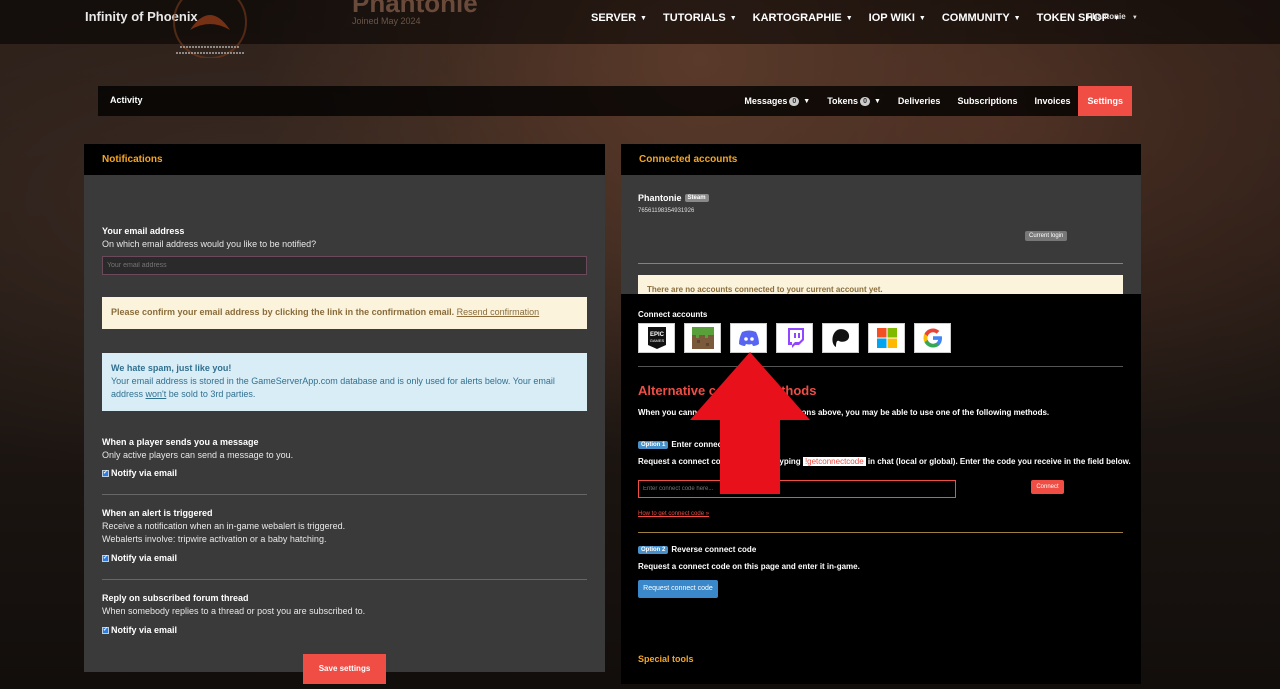  What do you see at coordinates (840, 338) in the screenshot?
I see `patreon-icon` at bounding box center [840, 338].